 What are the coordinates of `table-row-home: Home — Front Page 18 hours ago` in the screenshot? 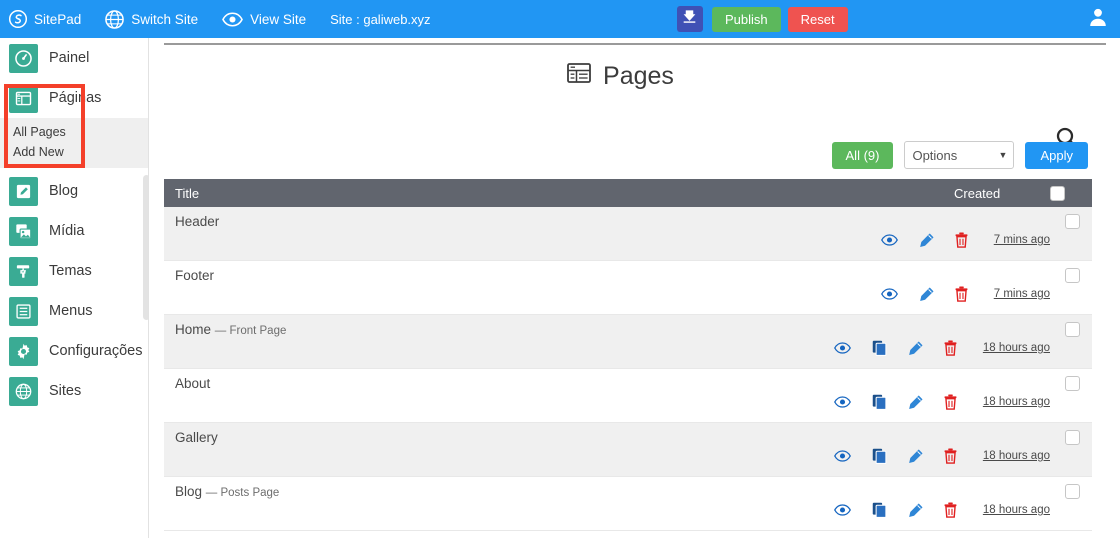 It's located at (628, 342).